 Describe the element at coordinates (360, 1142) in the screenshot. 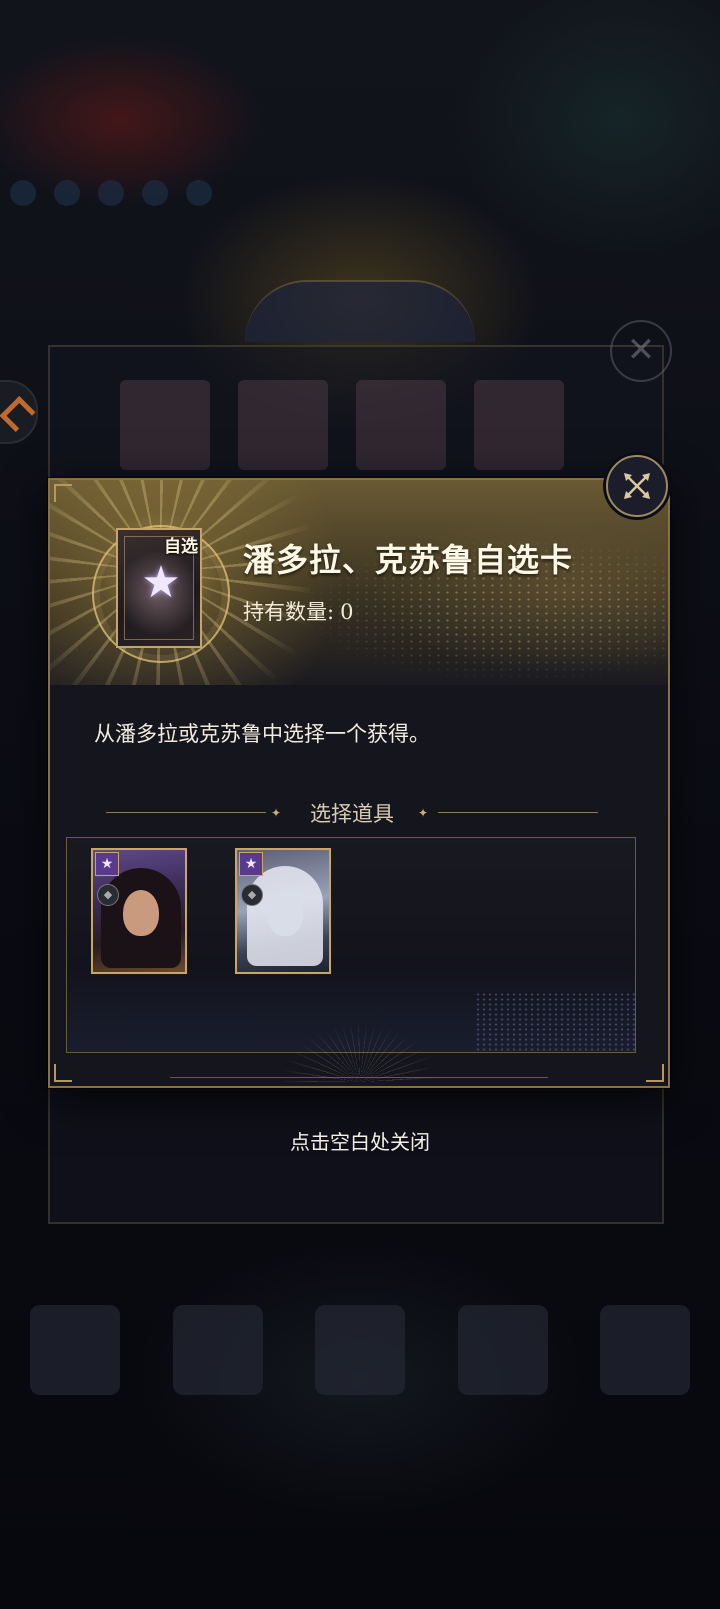

I see `tap-to-close-hint: 点击空白处关闭` at that location.